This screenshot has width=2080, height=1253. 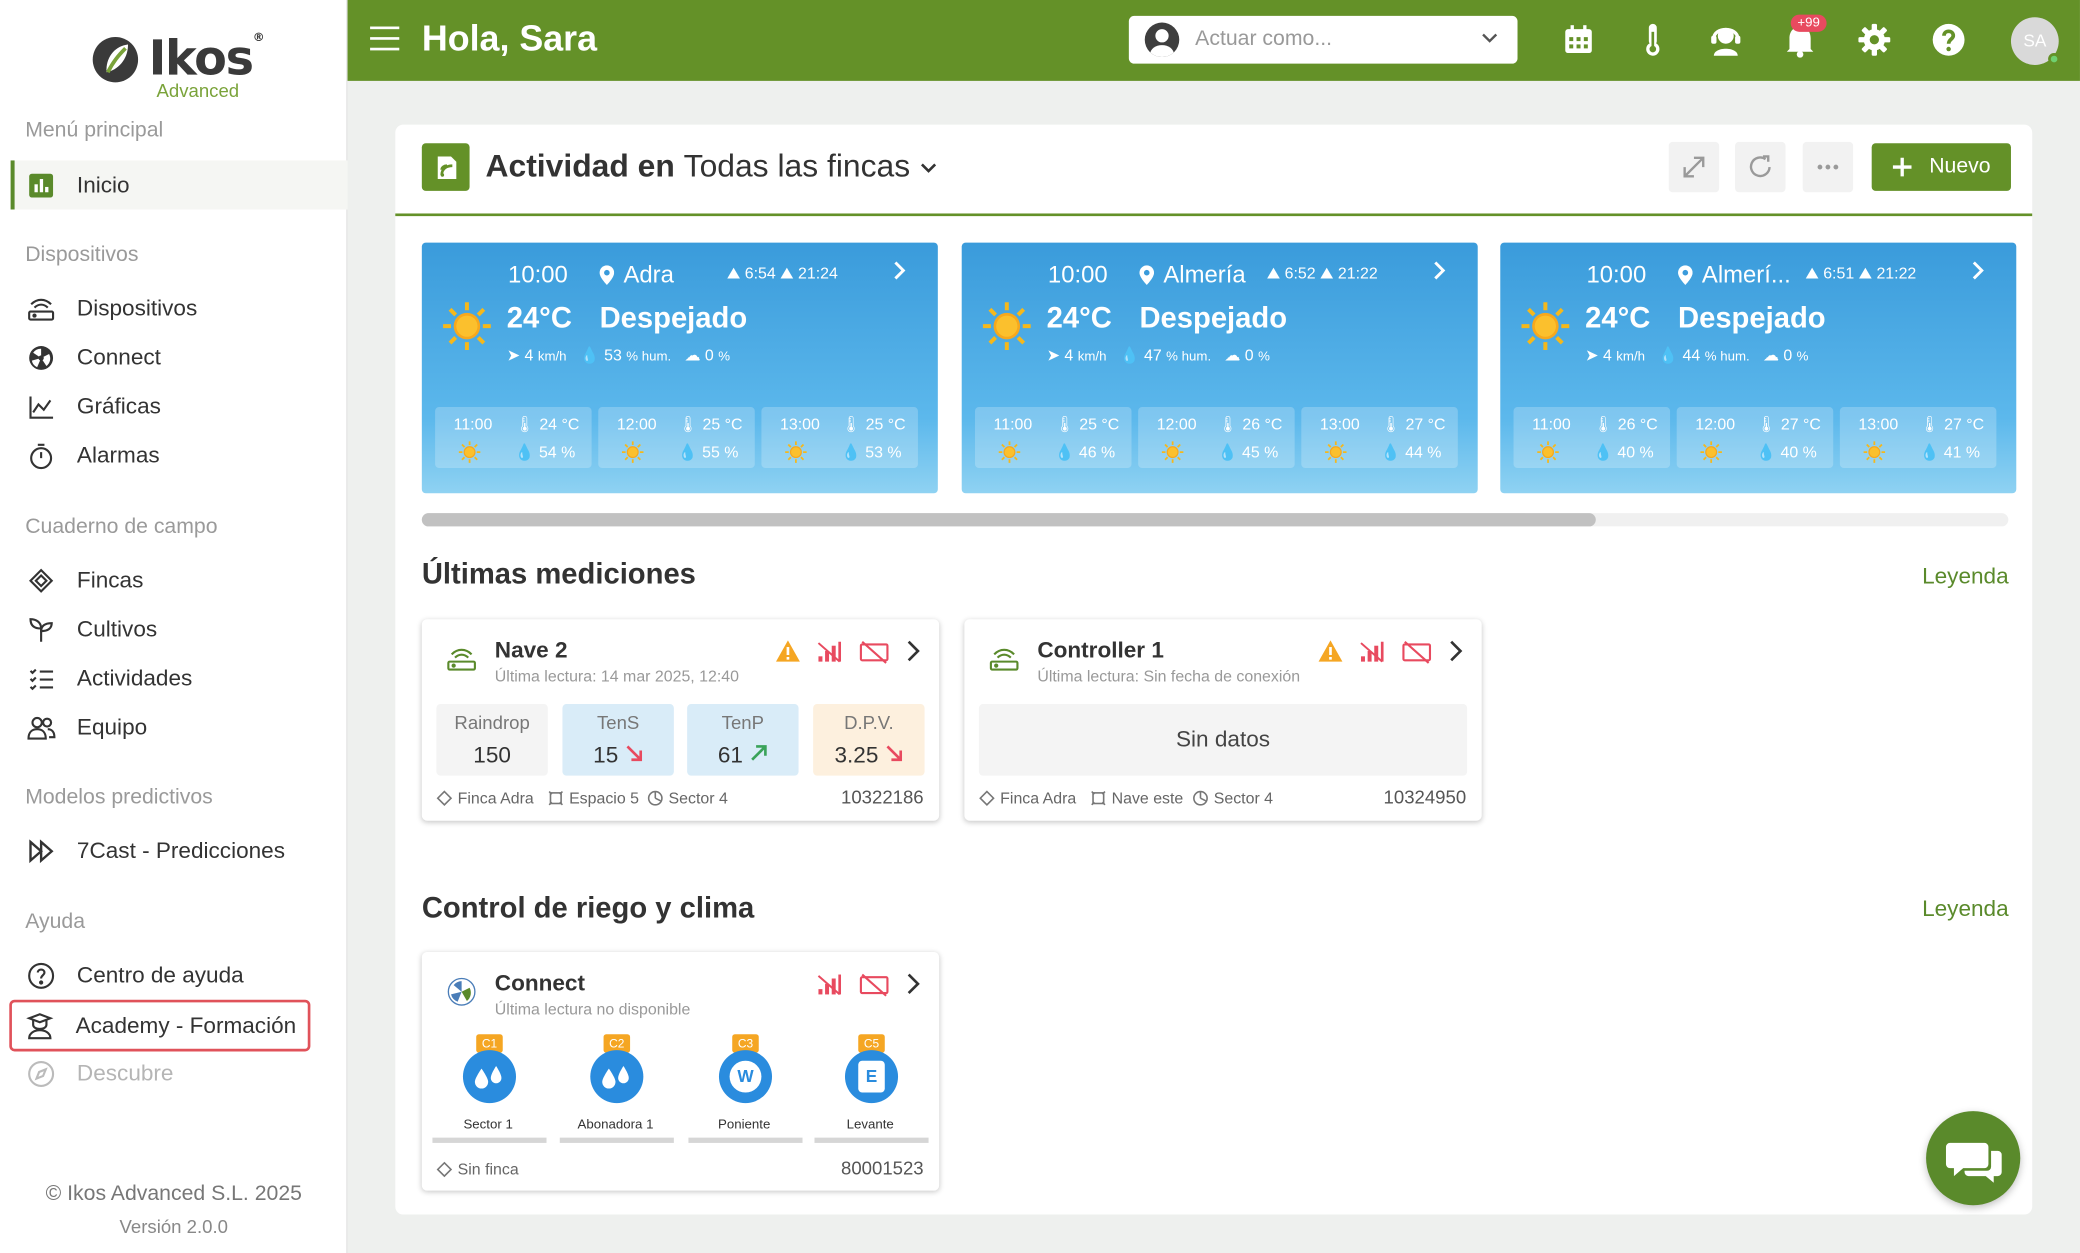 What do you see at coordinates (788, 651) in the screenshot?
I see `warning-icon` at bounding box center [788, 651].